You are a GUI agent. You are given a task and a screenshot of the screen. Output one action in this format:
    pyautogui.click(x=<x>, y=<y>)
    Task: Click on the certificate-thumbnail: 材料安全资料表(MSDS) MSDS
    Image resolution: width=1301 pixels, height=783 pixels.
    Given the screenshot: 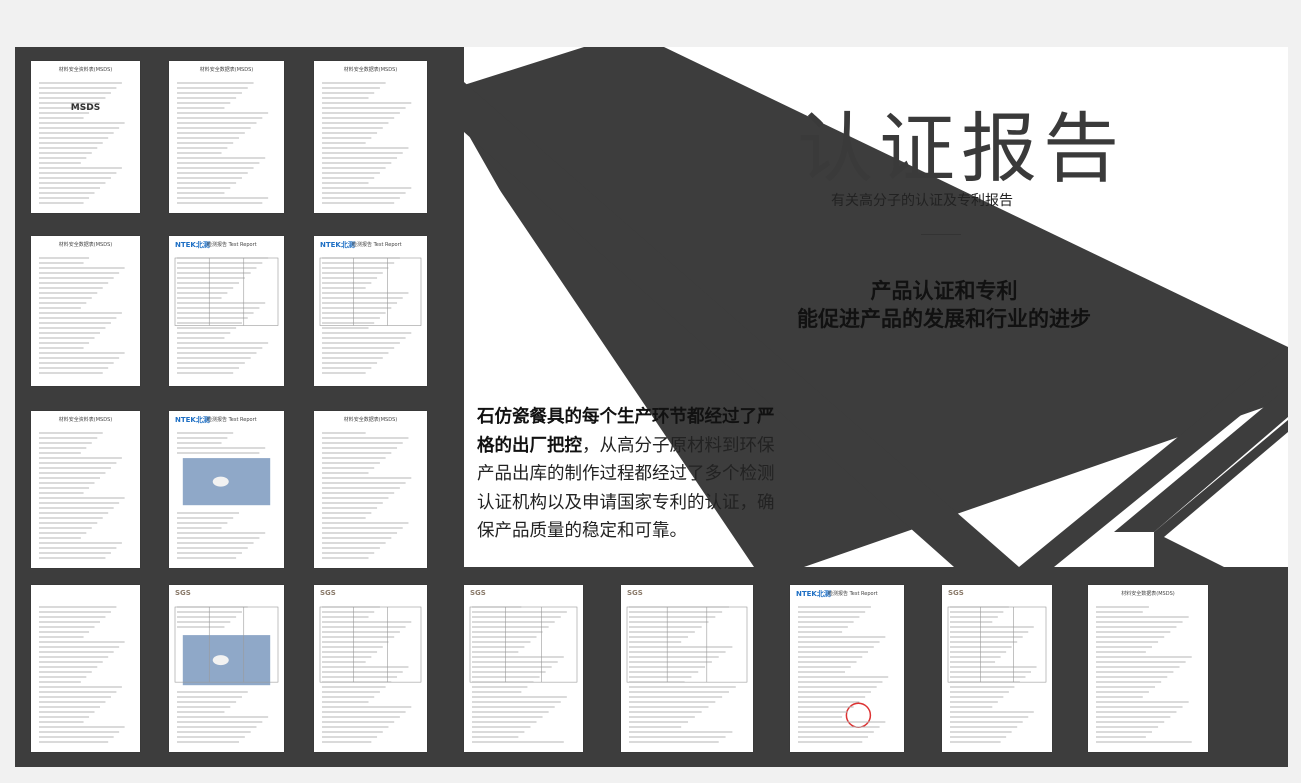 What is the action you would take?
    pyautogui.click(x=85, y=137)
    